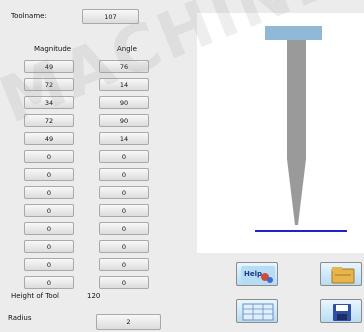 This screenshot has height=332, width=364. I want to click on save-disk-icon, so click(342, 312).